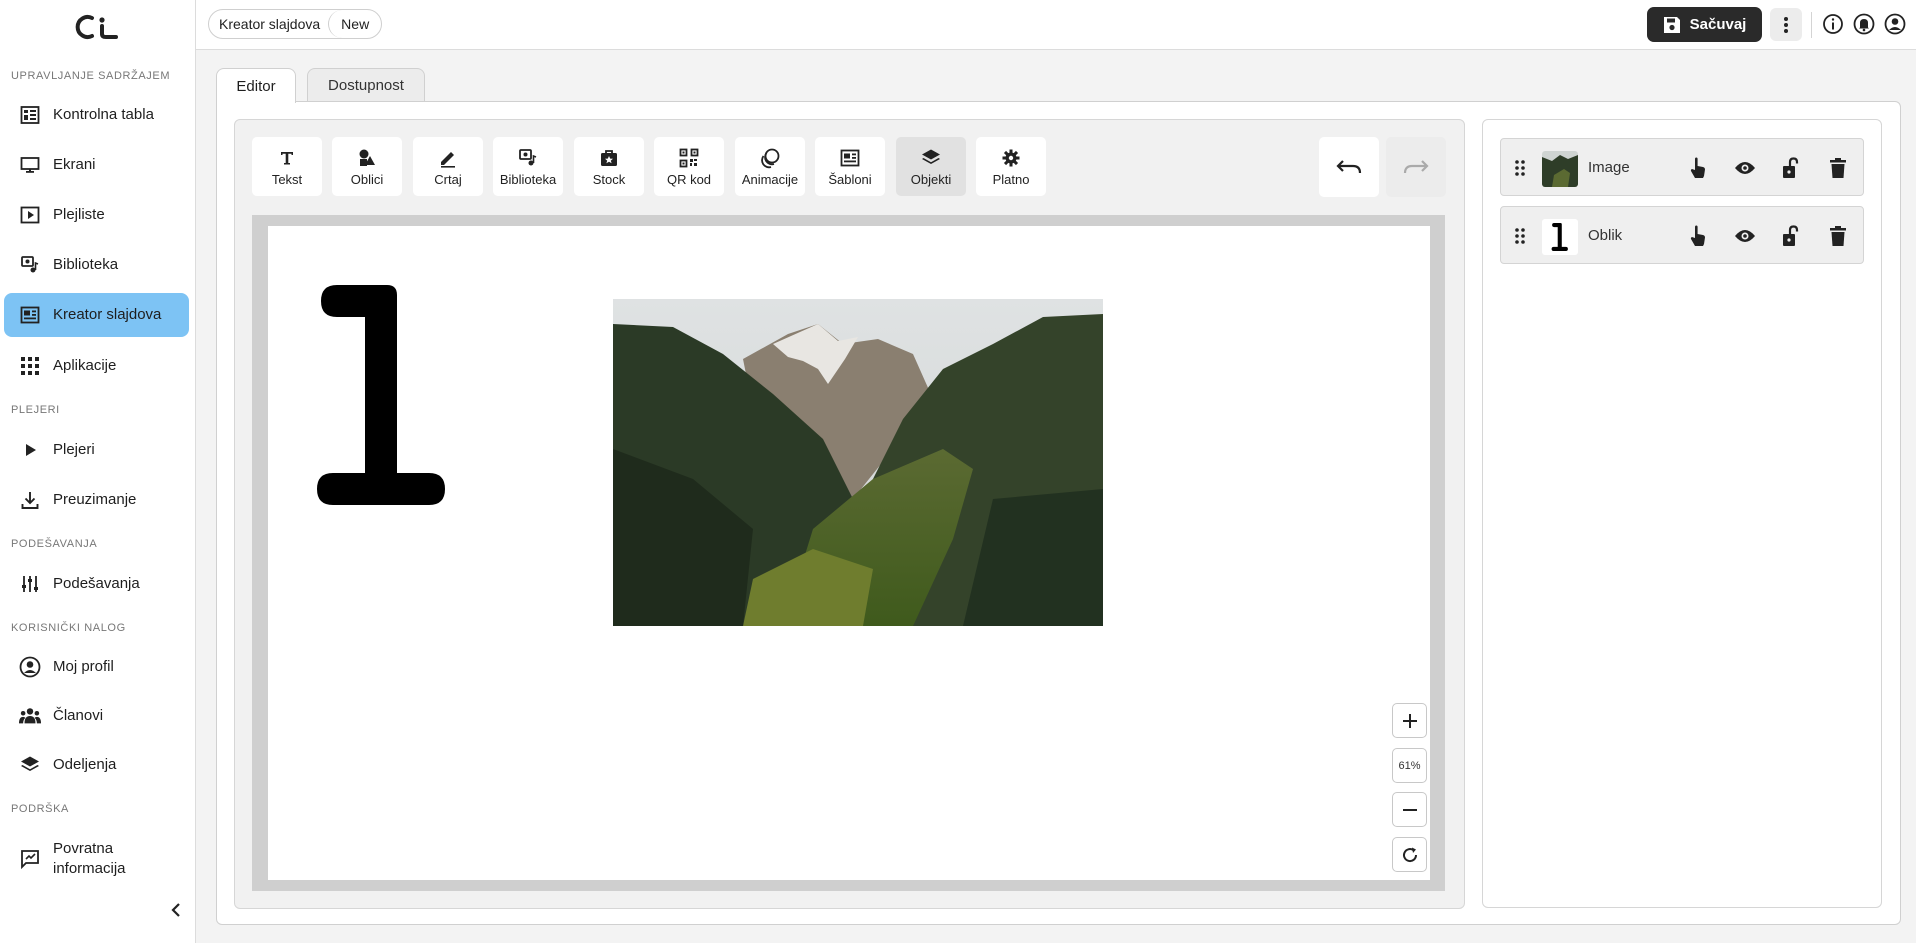 The height and width of the screenshot is (943, 1916). What do you see at coordinates (96, 450) in the screenshot?
I see `sidebar-item-players: Plejeri` at bounding box center [96, 450].